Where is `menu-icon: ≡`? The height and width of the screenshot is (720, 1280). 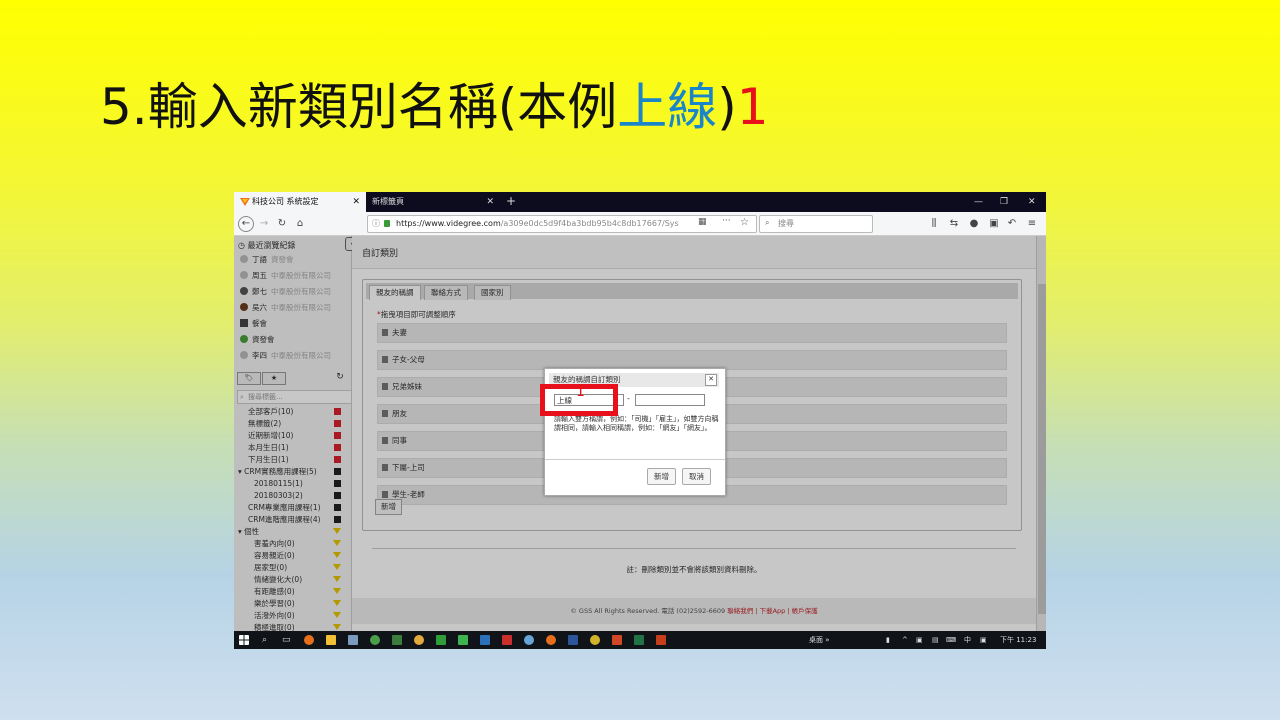
menu-icon: ≡ is located at coordinates (1032, 223).